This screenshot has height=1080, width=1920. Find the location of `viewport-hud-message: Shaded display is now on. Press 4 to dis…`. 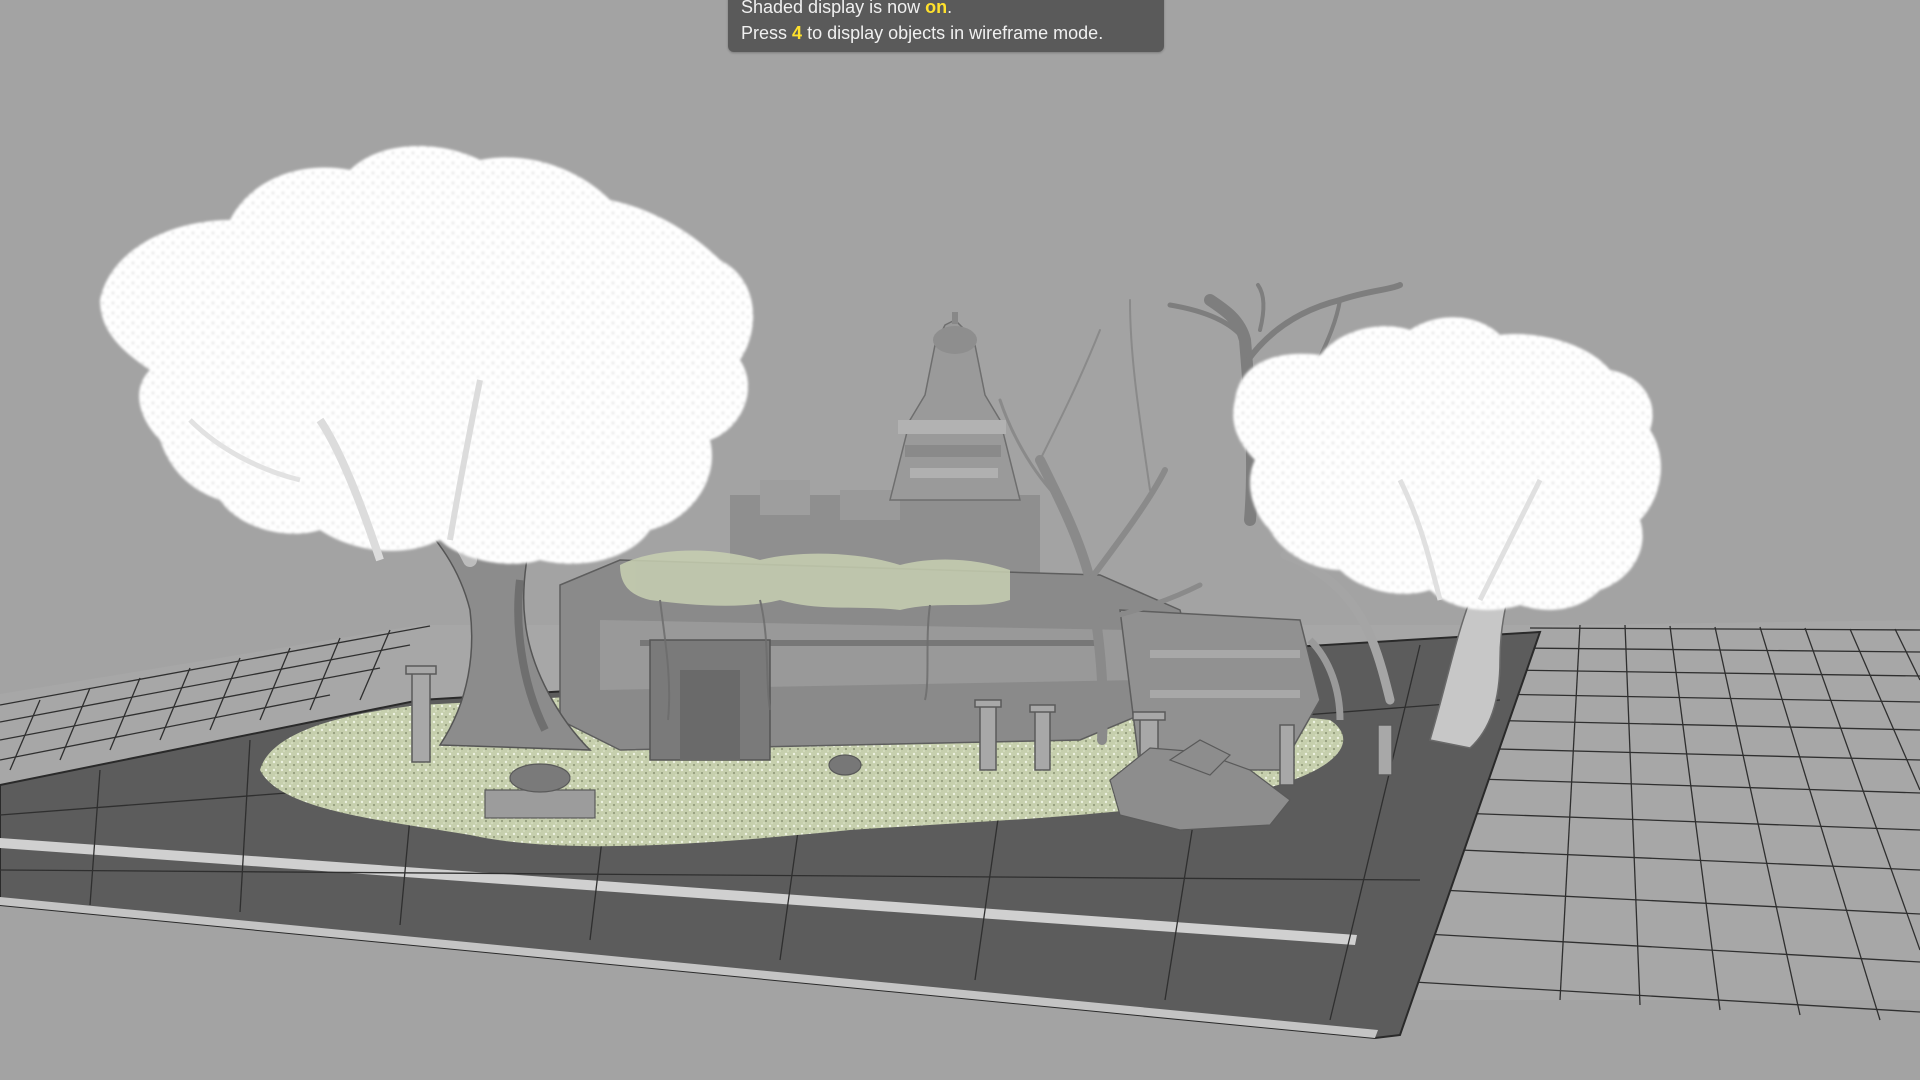

viewport-hud-message: Shaded display is now on. Press 4 to dis… is located at coordinates (946, 26).